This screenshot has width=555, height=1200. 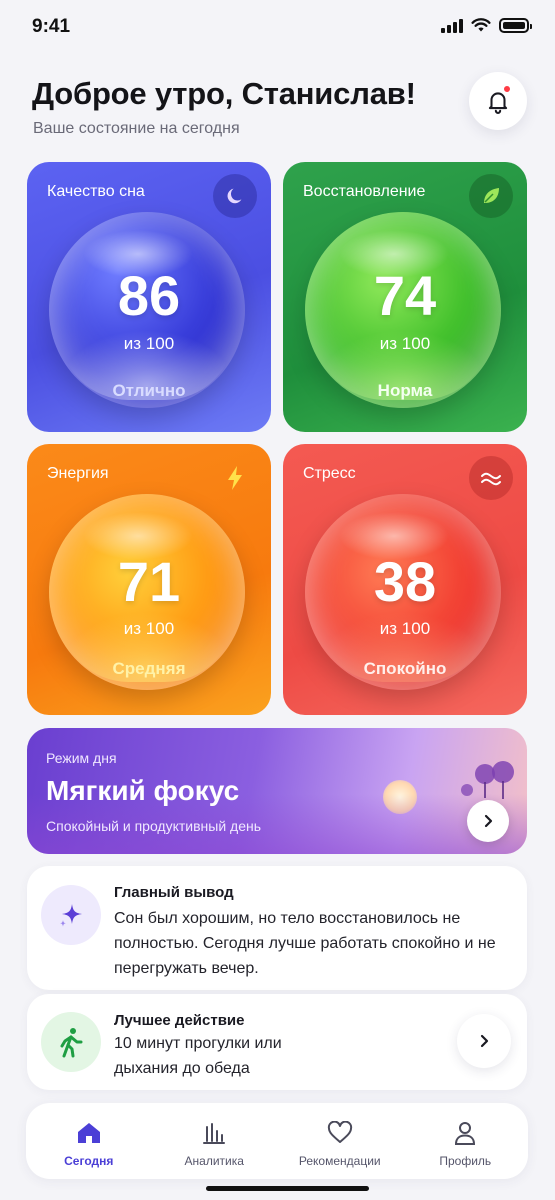 I want to click on nav-label: Профиль, so click(x=465, y=1161).